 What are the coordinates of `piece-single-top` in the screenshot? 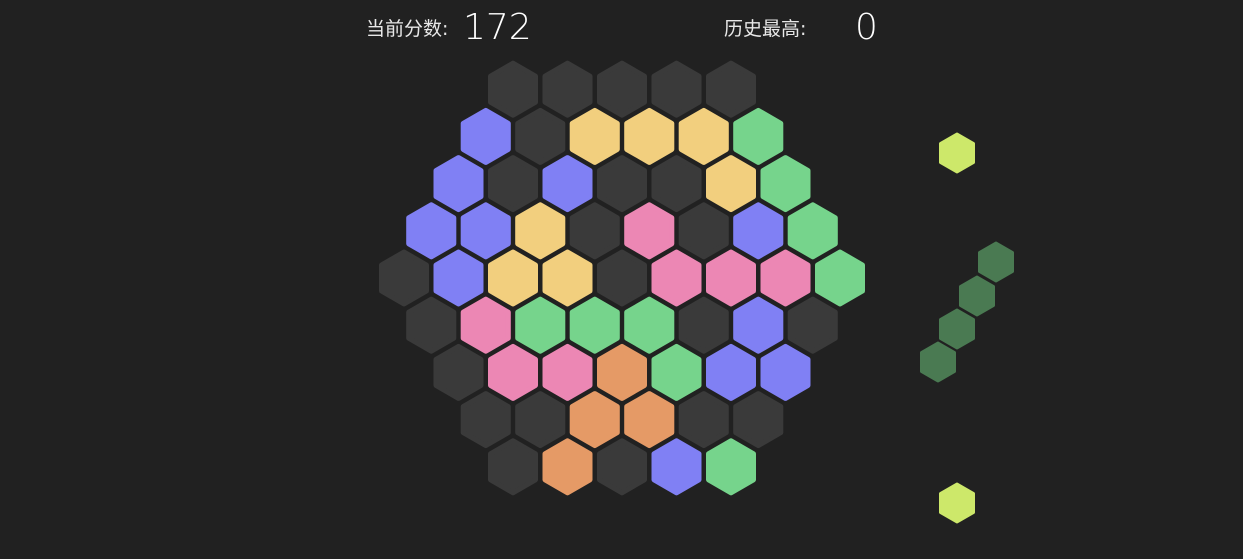 It's located at (957, 153).